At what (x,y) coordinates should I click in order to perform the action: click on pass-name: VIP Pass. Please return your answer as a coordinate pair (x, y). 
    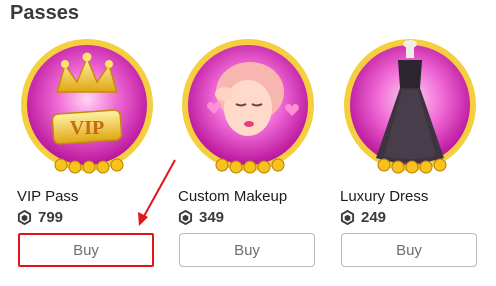
    Looking at the image, I should click on (47, 196).